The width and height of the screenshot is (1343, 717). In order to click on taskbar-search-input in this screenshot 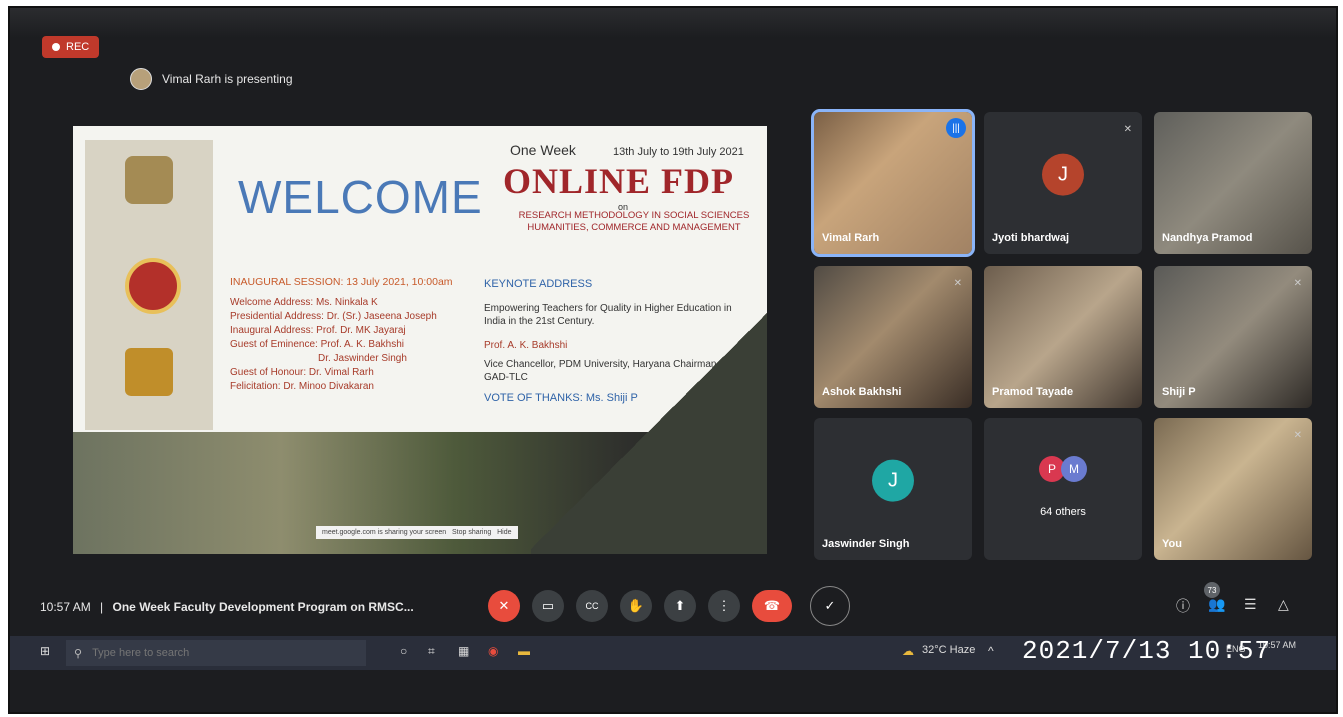, I will do `click(212, 653)`.